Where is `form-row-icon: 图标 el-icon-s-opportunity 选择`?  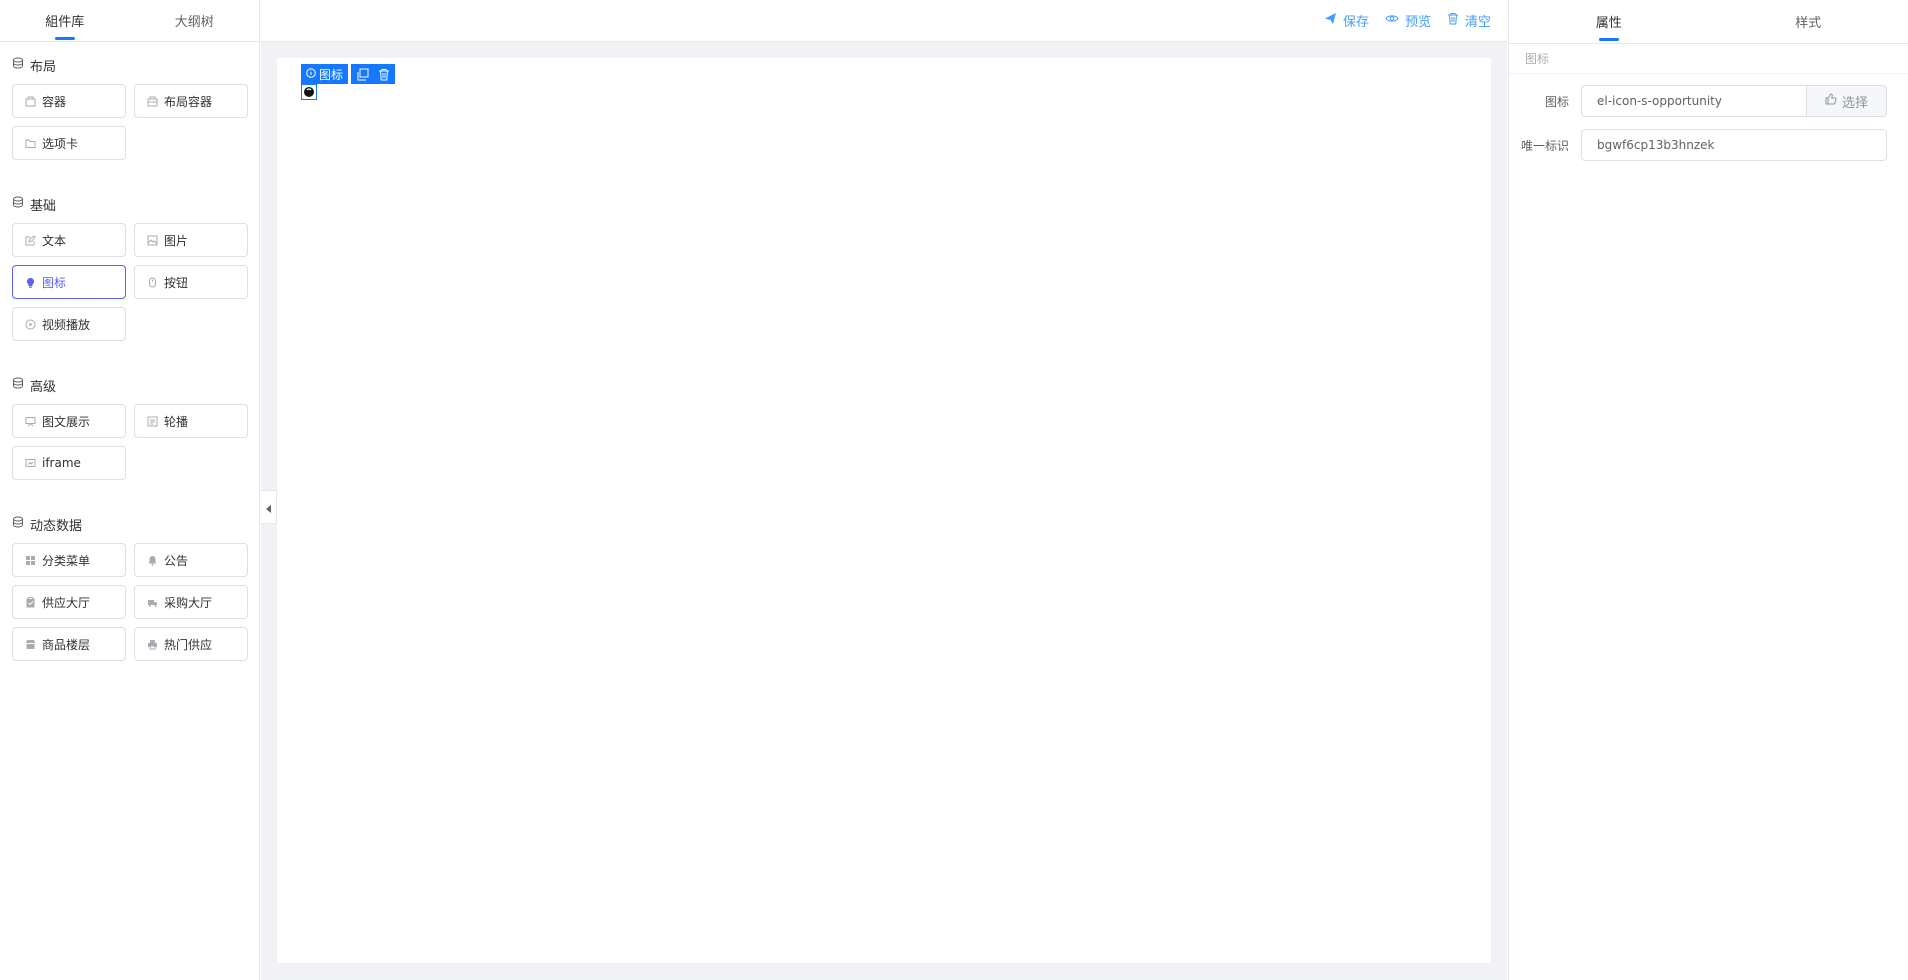
form-row-icon: 图标 el-icon-s-opportunity 选择 is located at coordinates (1708, 101).